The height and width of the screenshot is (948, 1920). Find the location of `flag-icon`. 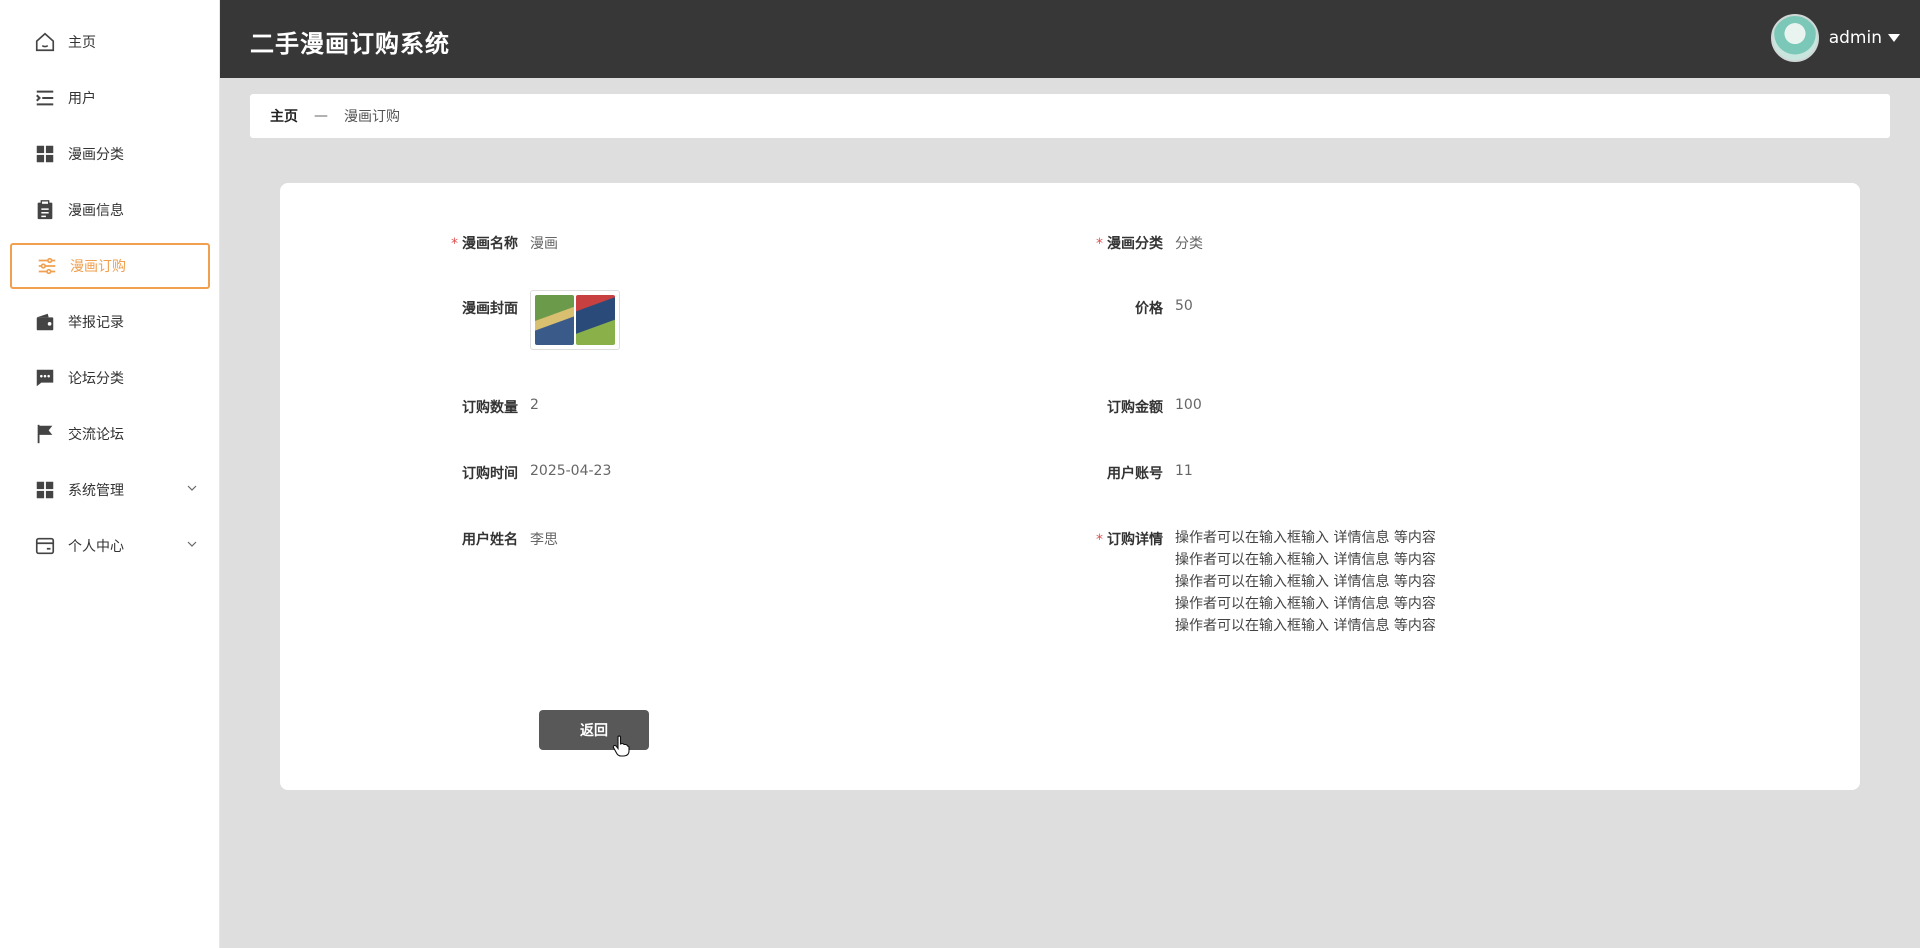

flag-icon is located at coordinates (45, 434).